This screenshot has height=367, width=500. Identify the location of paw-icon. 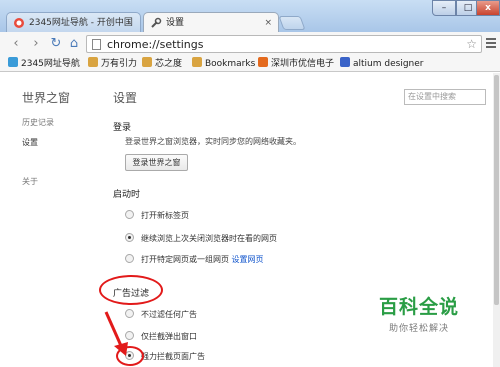
(345, 62).